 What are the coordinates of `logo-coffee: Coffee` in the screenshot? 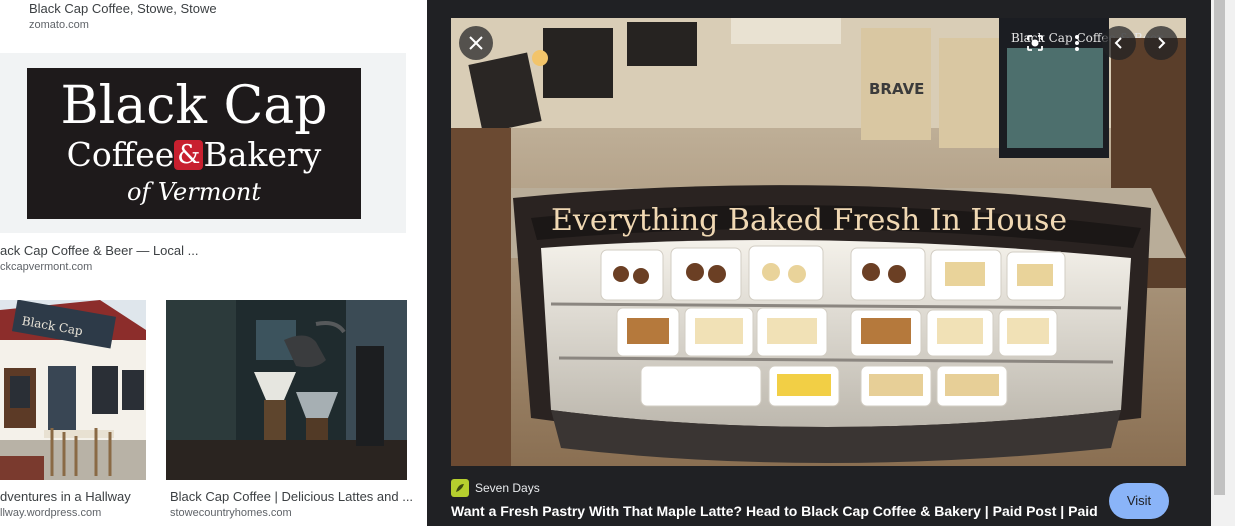 It's located at (120, 154).